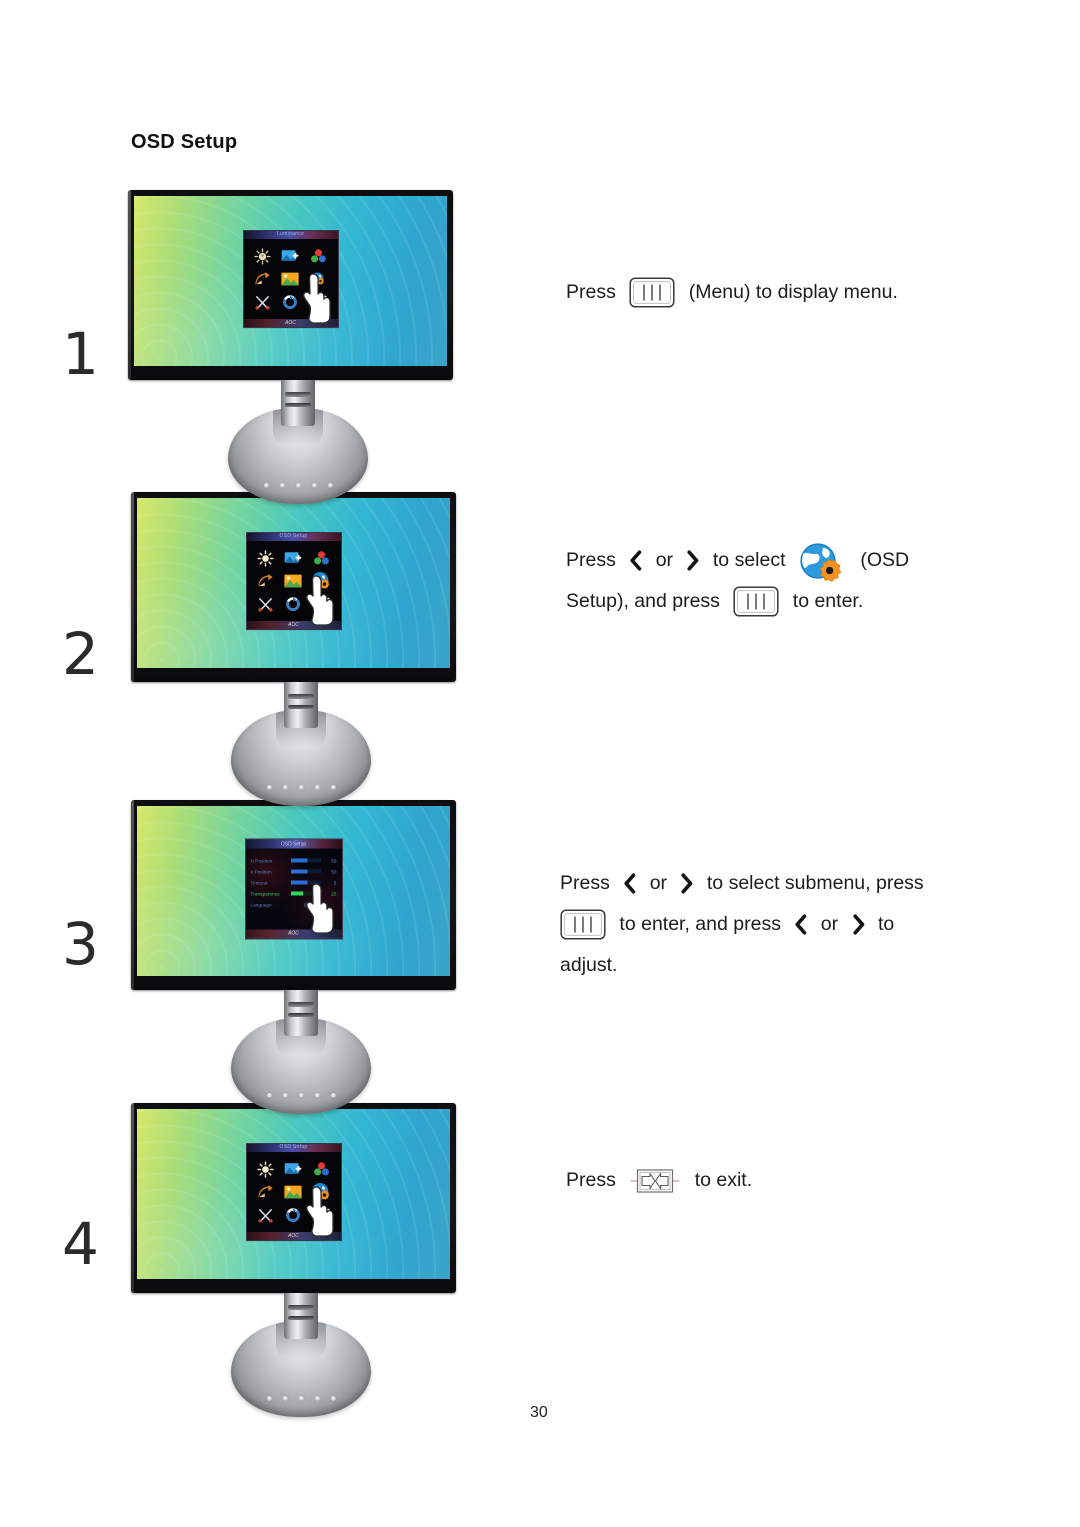 The width and height of the screenshot is (1080, 1527). Describe the element at coordinates (643, 601) in the screenshot. I see `instruction-text: Setup), and press` at that location.